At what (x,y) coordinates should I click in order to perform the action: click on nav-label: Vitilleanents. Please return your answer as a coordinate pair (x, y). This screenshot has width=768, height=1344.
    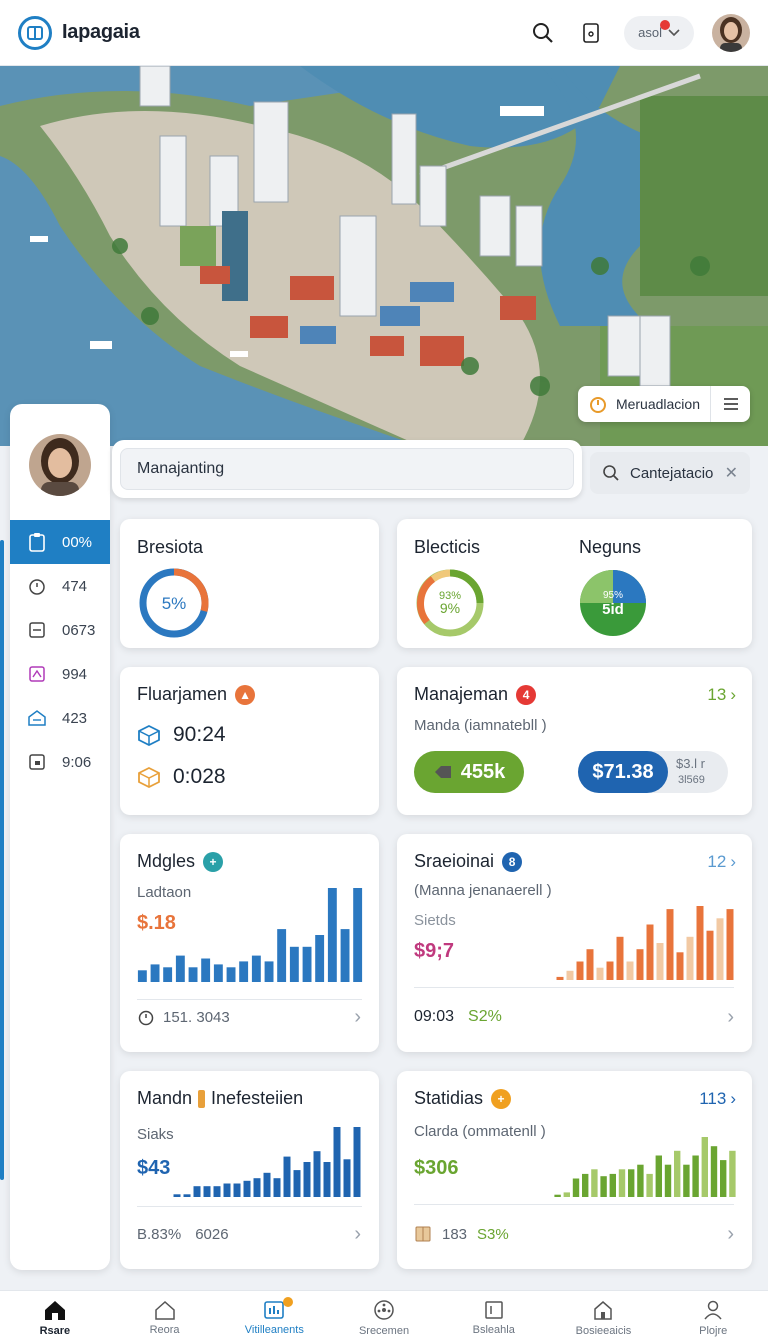
    Looking at the image, I should click on (274, 1329).